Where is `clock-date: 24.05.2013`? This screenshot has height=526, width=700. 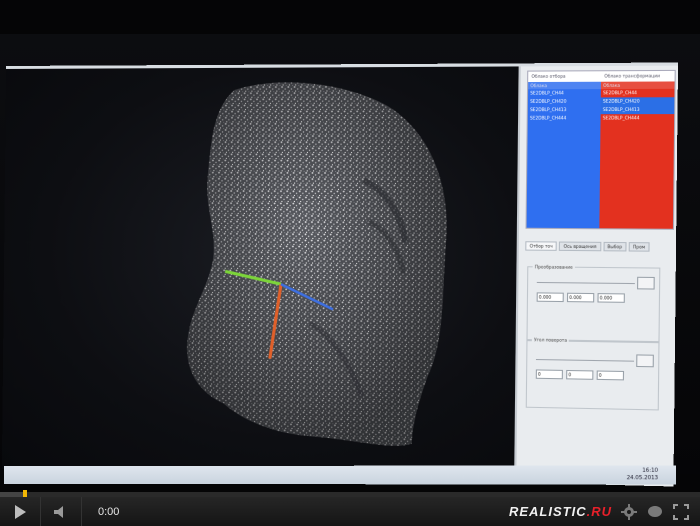 clock-date: 24.05.2013 is located at coordinates (642, 478).